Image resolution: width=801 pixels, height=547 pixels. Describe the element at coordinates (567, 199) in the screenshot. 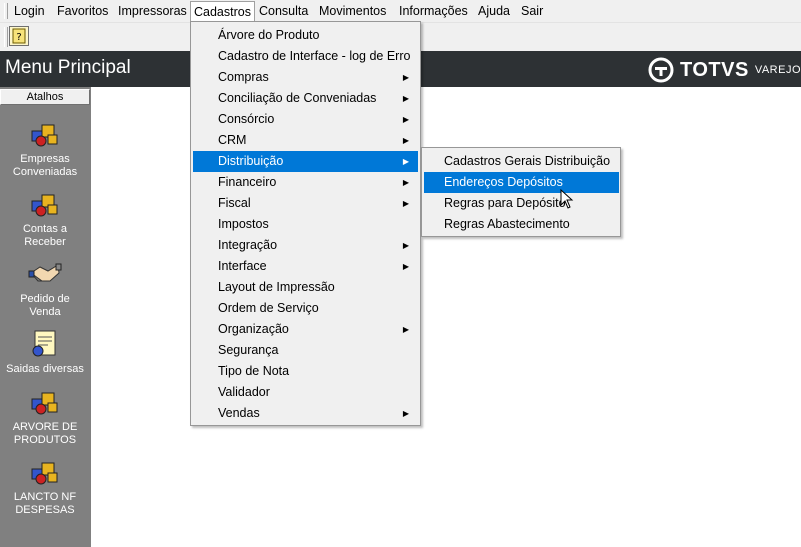

I see `mouse-cursor-icon` at that location.